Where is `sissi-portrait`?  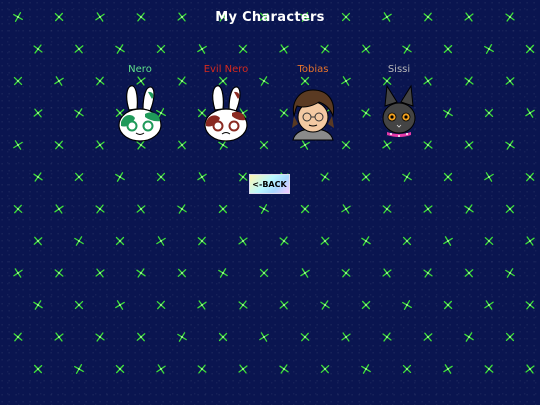 sissi-portrait is located at coordinates (399, 112).